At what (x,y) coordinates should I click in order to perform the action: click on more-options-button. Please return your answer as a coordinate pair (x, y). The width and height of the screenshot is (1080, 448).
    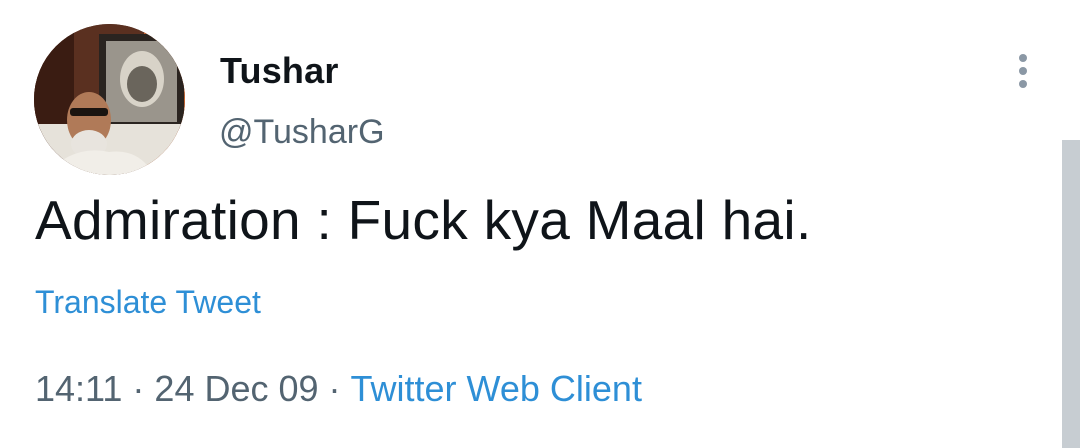
    Looking at the image, I should click on (1024, 71).